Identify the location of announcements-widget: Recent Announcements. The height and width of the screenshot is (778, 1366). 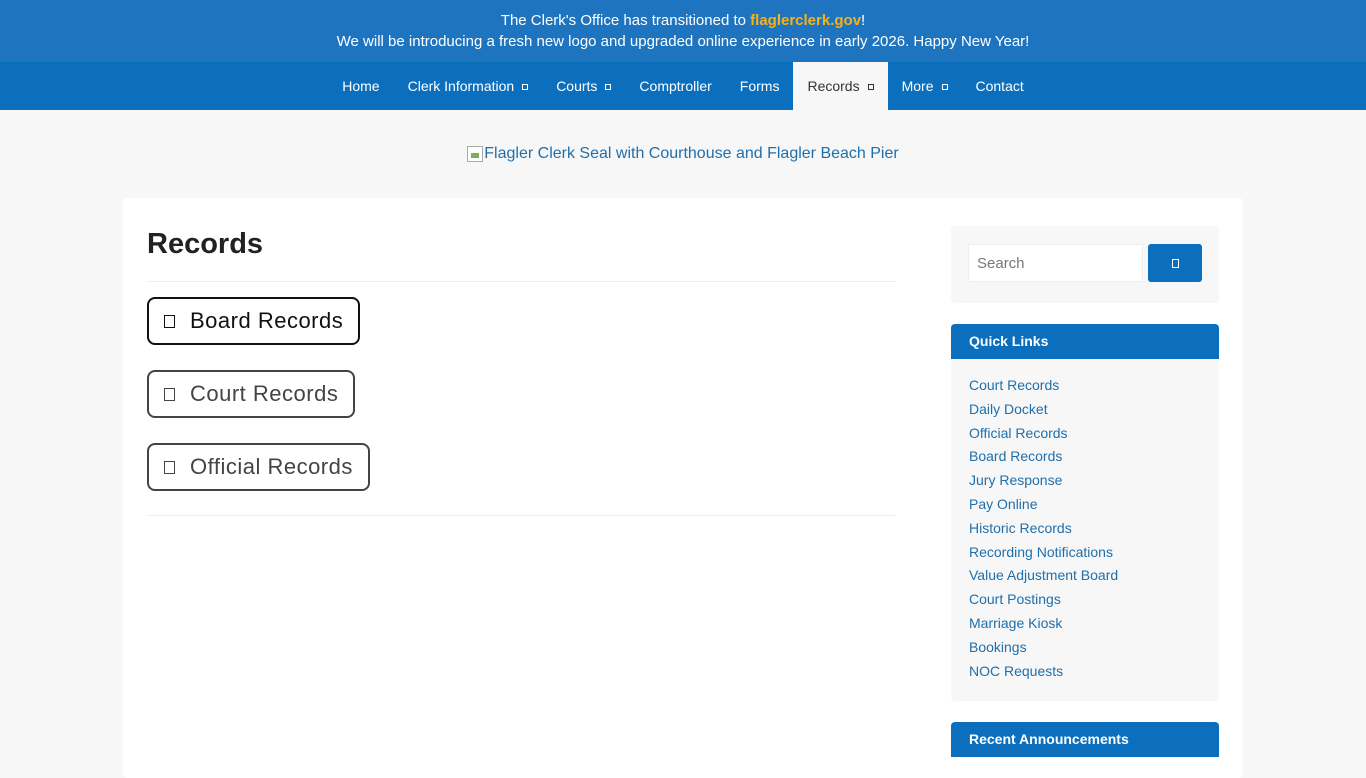
(1085, 740).